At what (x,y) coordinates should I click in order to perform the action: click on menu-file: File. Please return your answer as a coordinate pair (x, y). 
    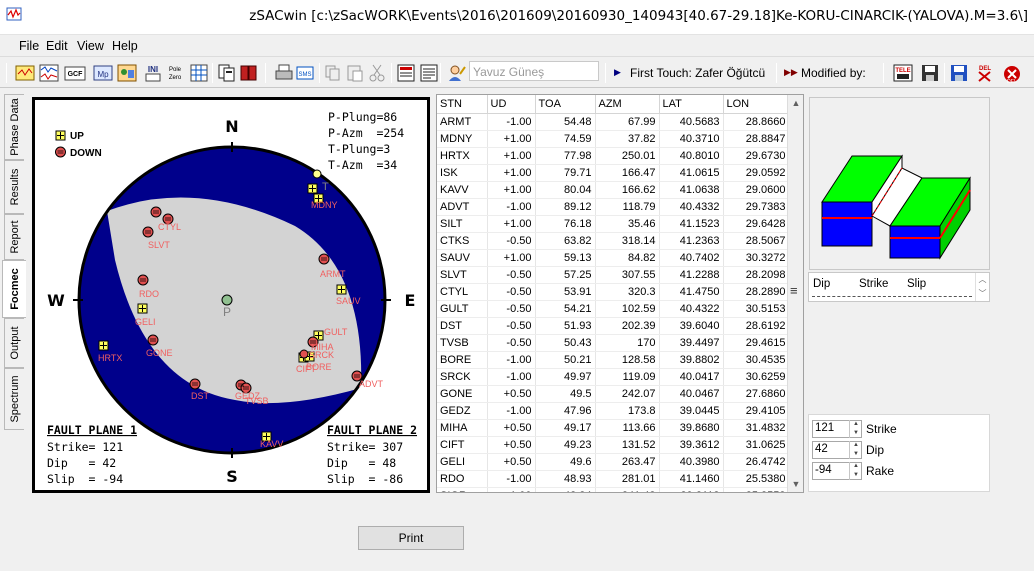
    Looking at the image, I should click on (29, 46).